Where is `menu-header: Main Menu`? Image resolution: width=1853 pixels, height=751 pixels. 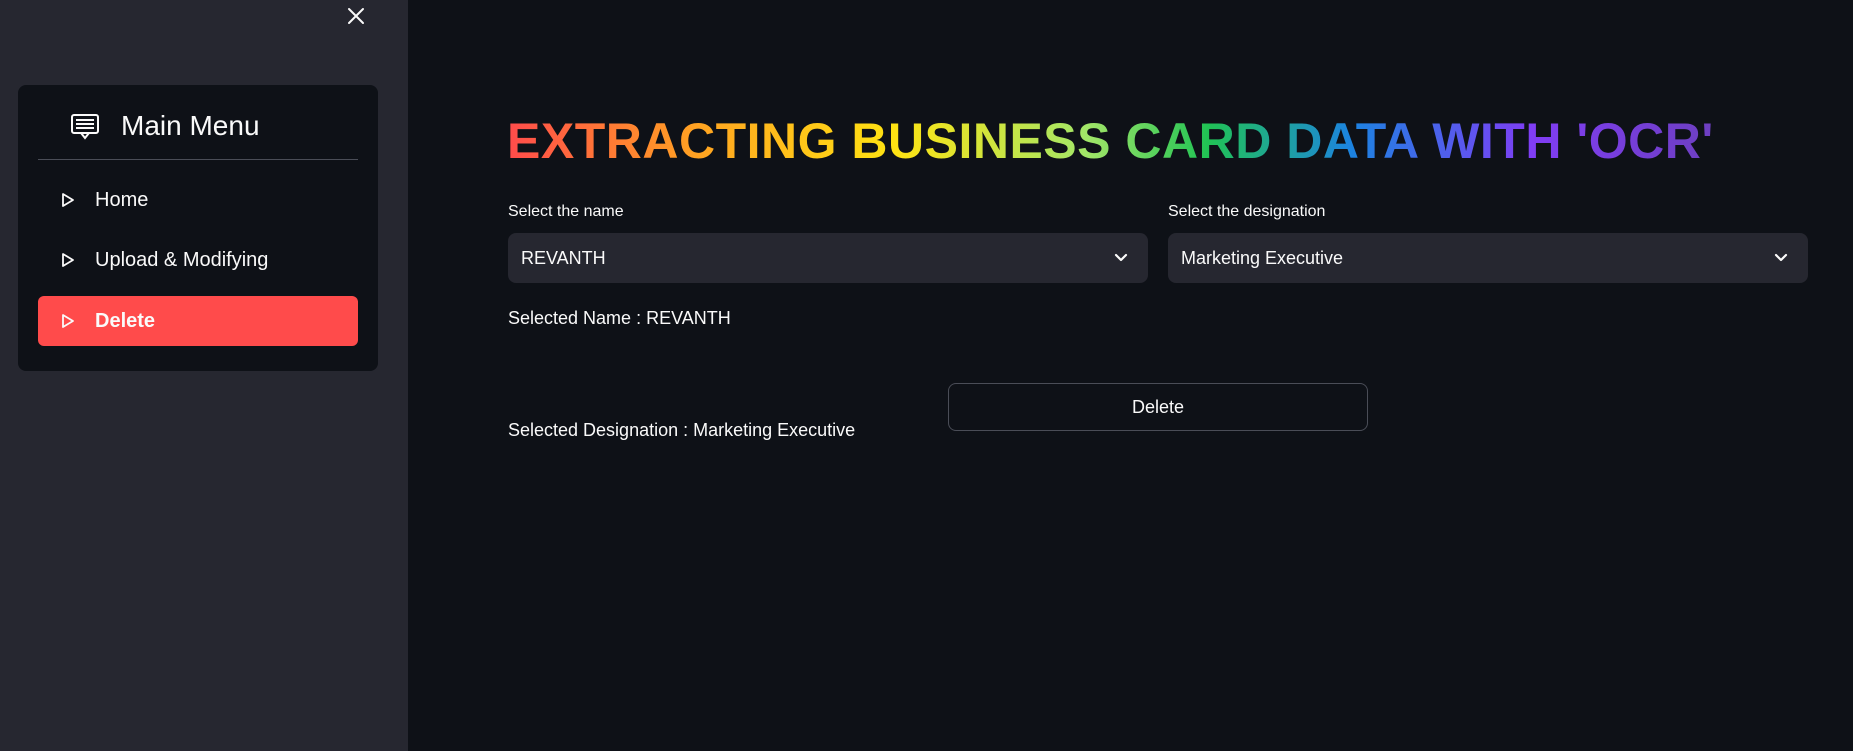
menu-header: Main Menu is located at coordinates (198, 126).